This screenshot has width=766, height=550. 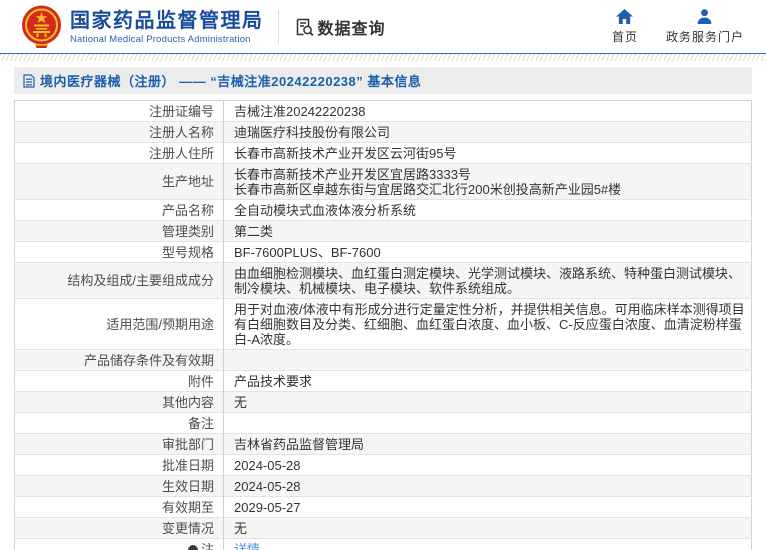 I want to click on table-row: 变更情况无, so click(x=383, y=528).